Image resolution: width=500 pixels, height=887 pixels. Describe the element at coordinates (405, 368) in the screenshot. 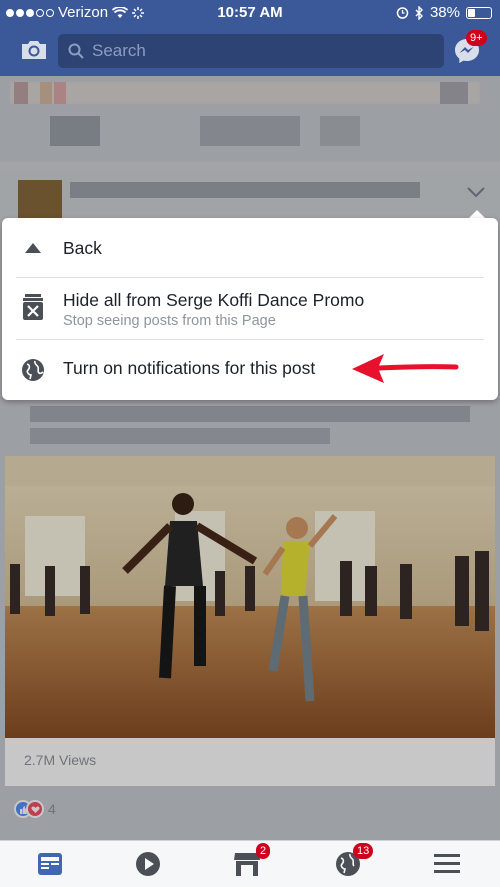

I see `red-arrow-annotation` at that location.